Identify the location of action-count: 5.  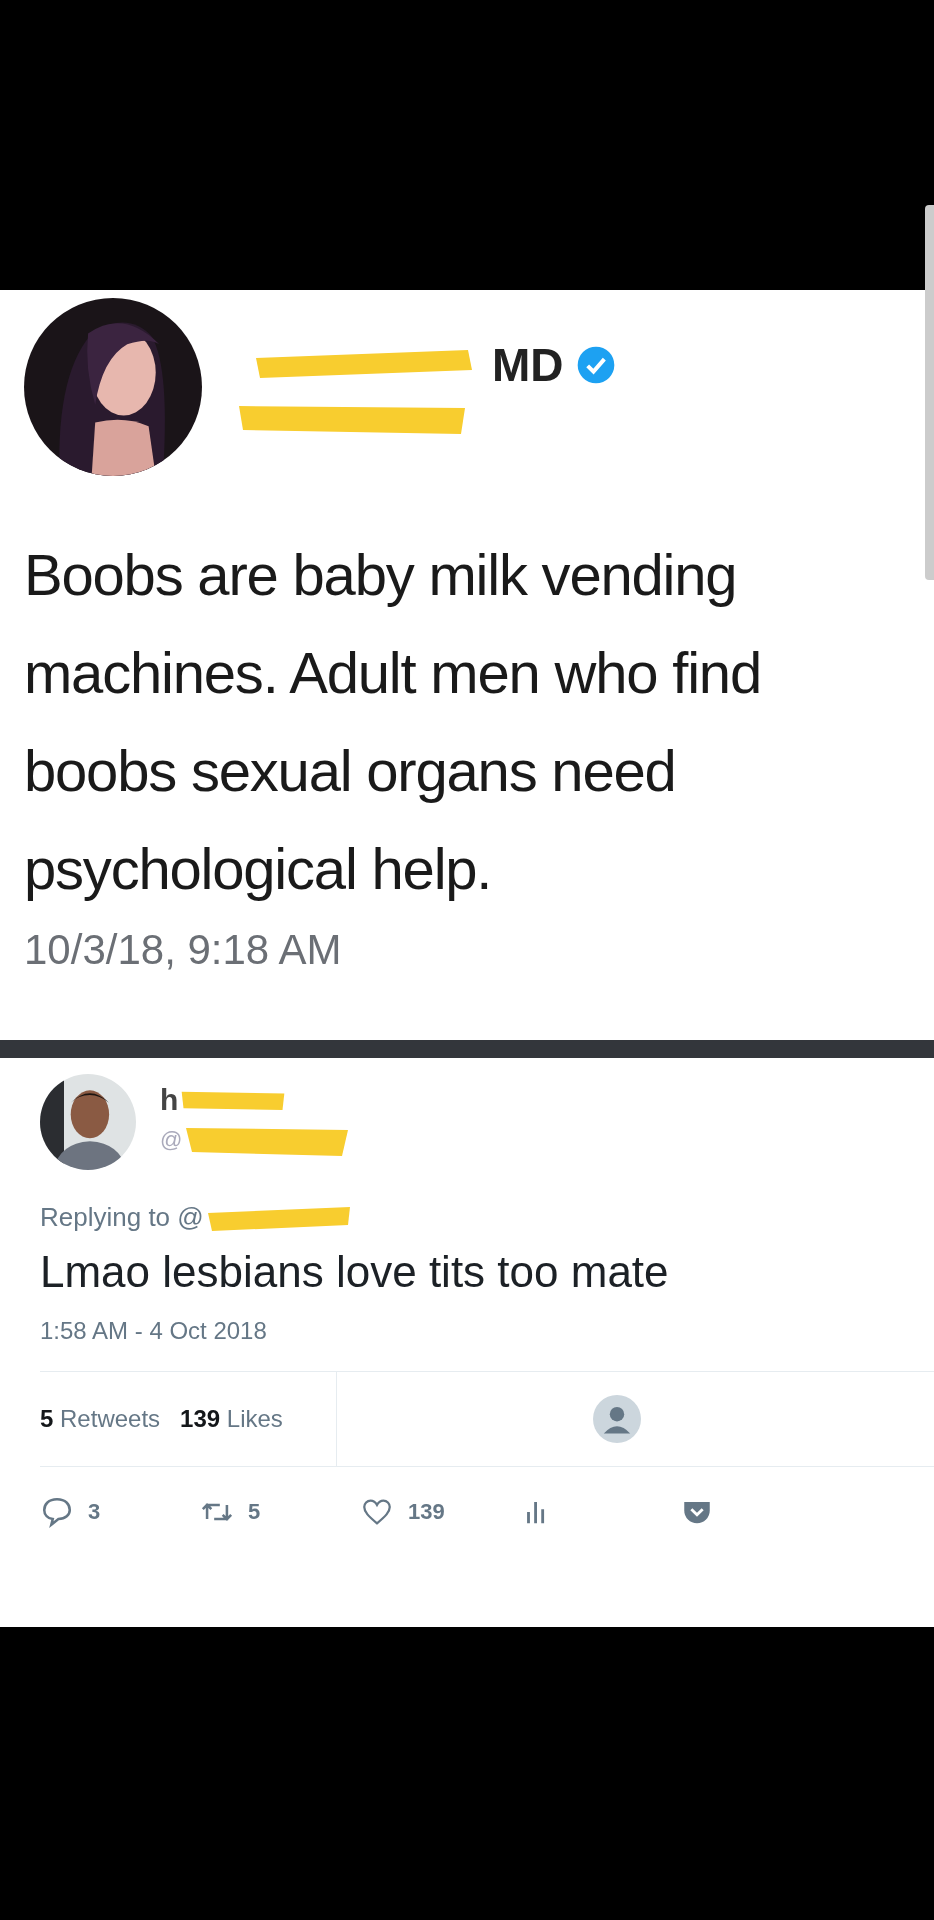
(254, 1512).